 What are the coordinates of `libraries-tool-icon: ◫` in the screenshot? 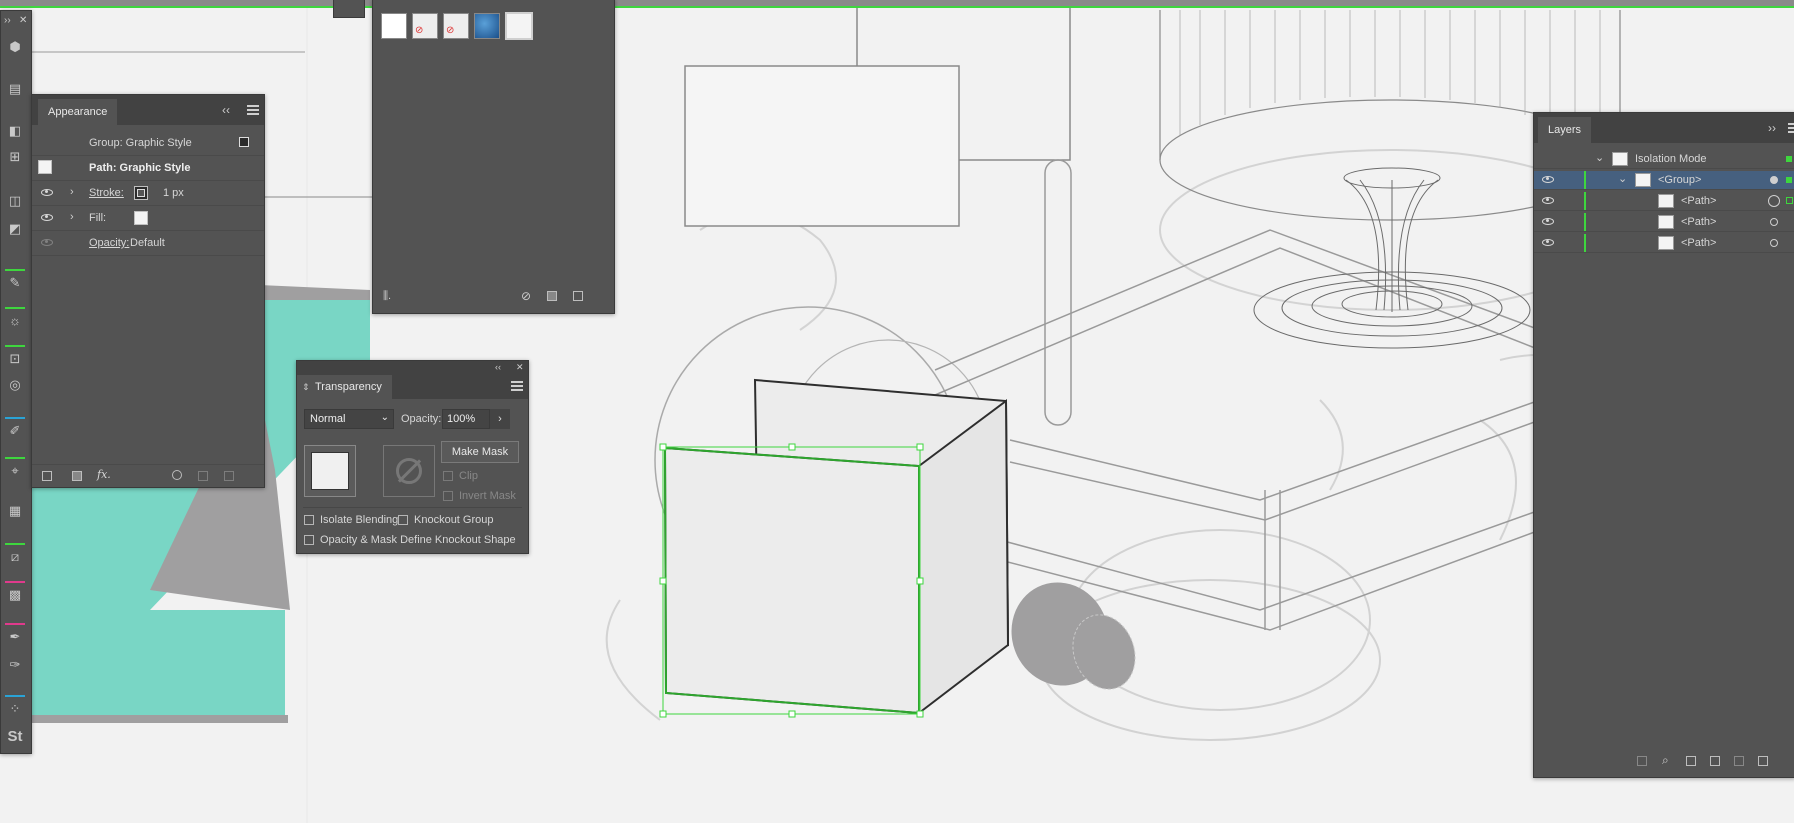 It's located at (15, 201).